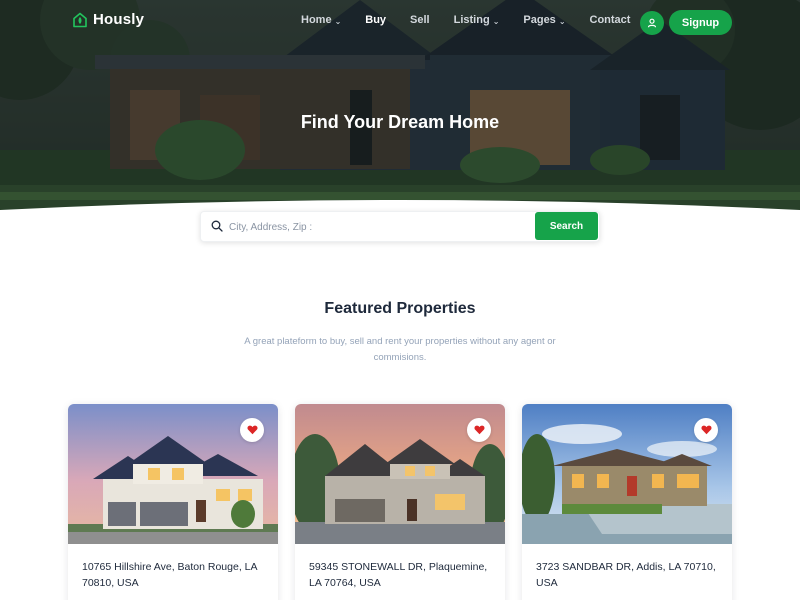 This screenshot has height=600, width=800. What do you see at coordinates (700, 22) in the screenshot?
I see `signup-button: Signup` at bounding box center [700, 22].